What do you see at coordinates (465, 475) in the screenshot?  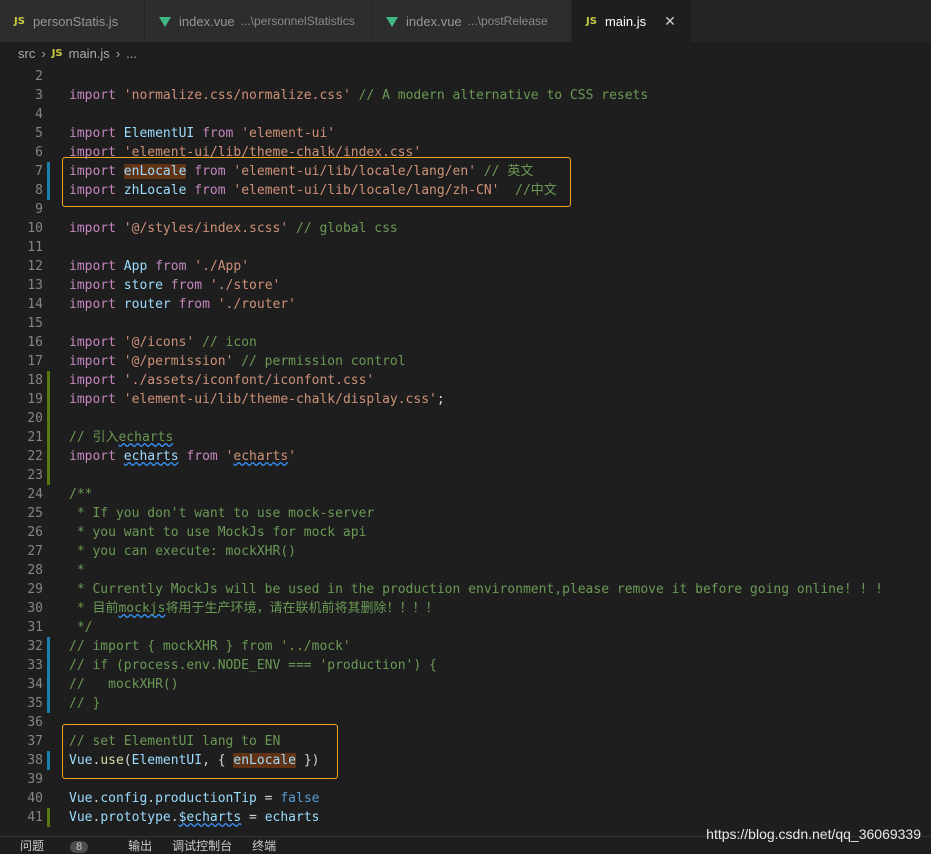 I see `code-line: 23` at bounding box center [465, 475].